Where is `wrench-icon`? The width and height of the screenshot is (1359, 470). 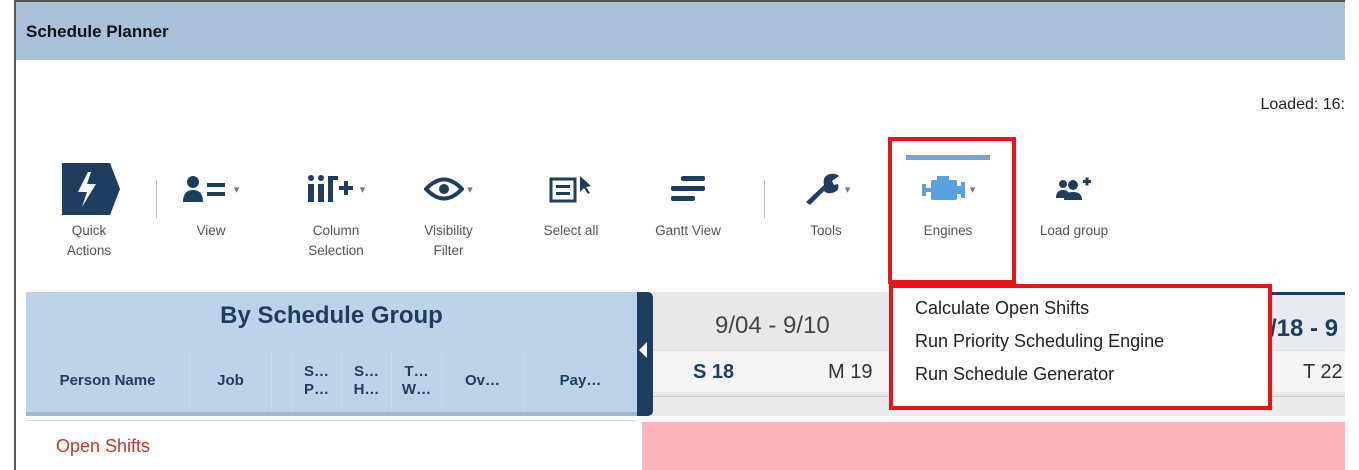
wrench-icon is located at coordinates (822, 189).